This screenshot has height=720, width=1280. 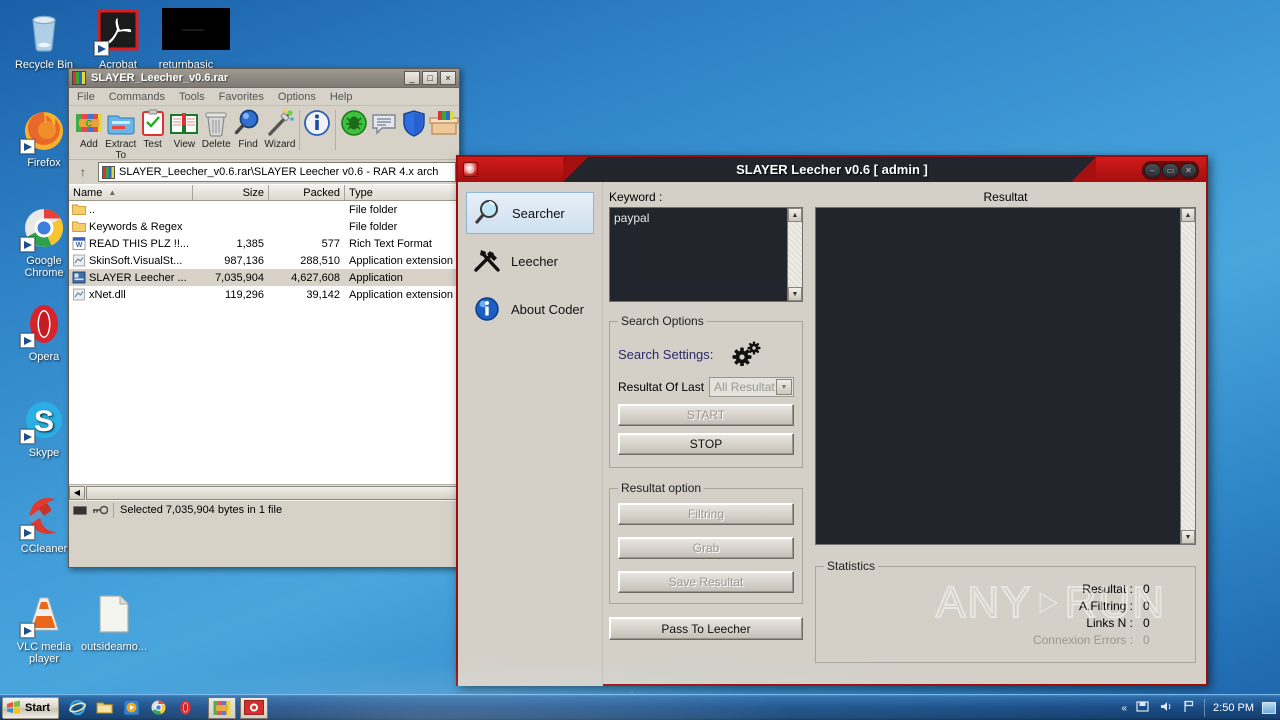 What do you see at coordinates (706, 444) in the screenshot?
I see `stop-button: STOP` at bounding box center [706, 444].